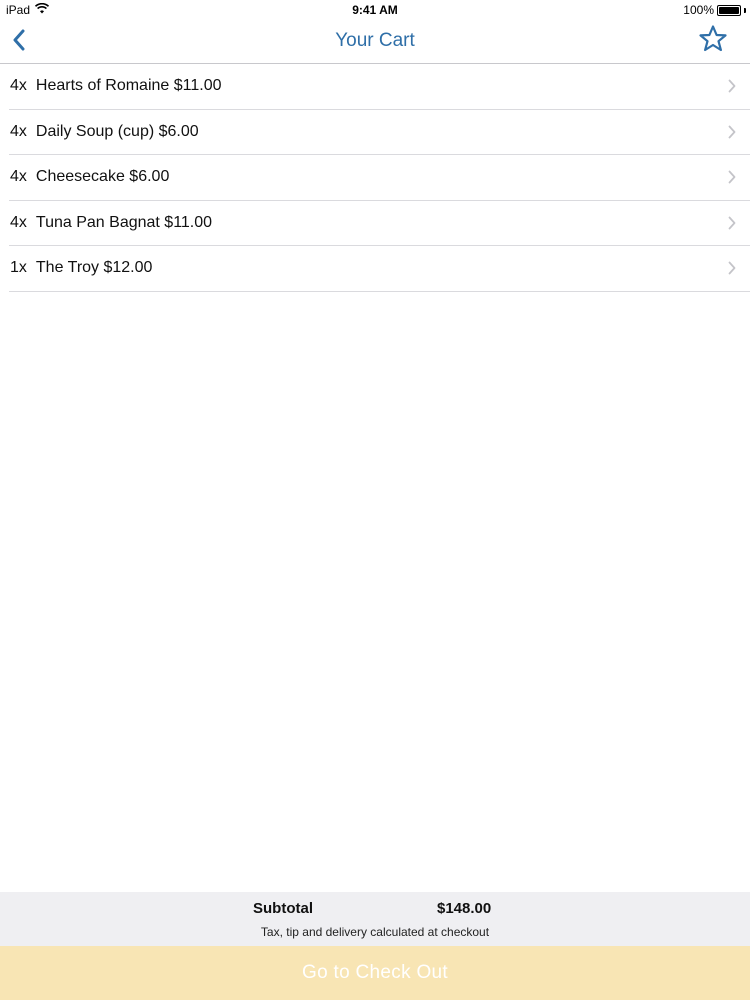  I want to click on favorite-button, so click(713, 41).